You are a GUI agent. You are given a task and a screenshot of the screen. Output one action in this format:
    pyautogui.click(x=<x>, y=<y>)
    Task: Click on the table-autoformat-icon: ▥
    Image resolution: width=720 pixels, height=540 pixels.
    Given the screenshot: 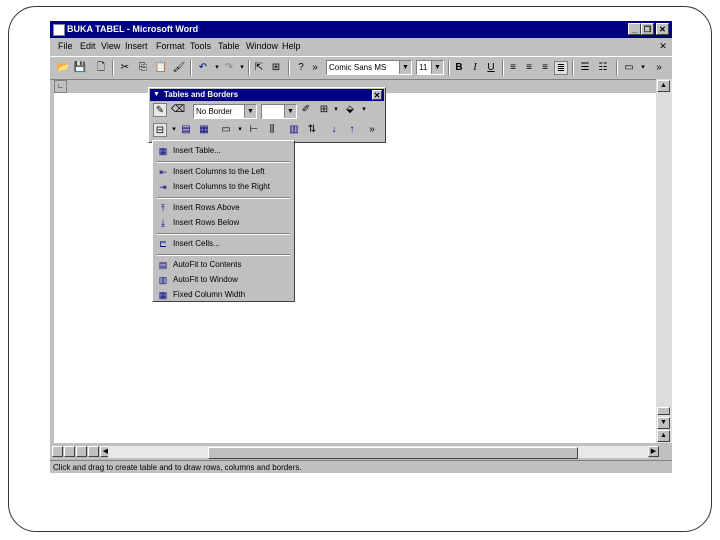 What is the action you would take?
    pyautogui.click(x=294, y=130)
    